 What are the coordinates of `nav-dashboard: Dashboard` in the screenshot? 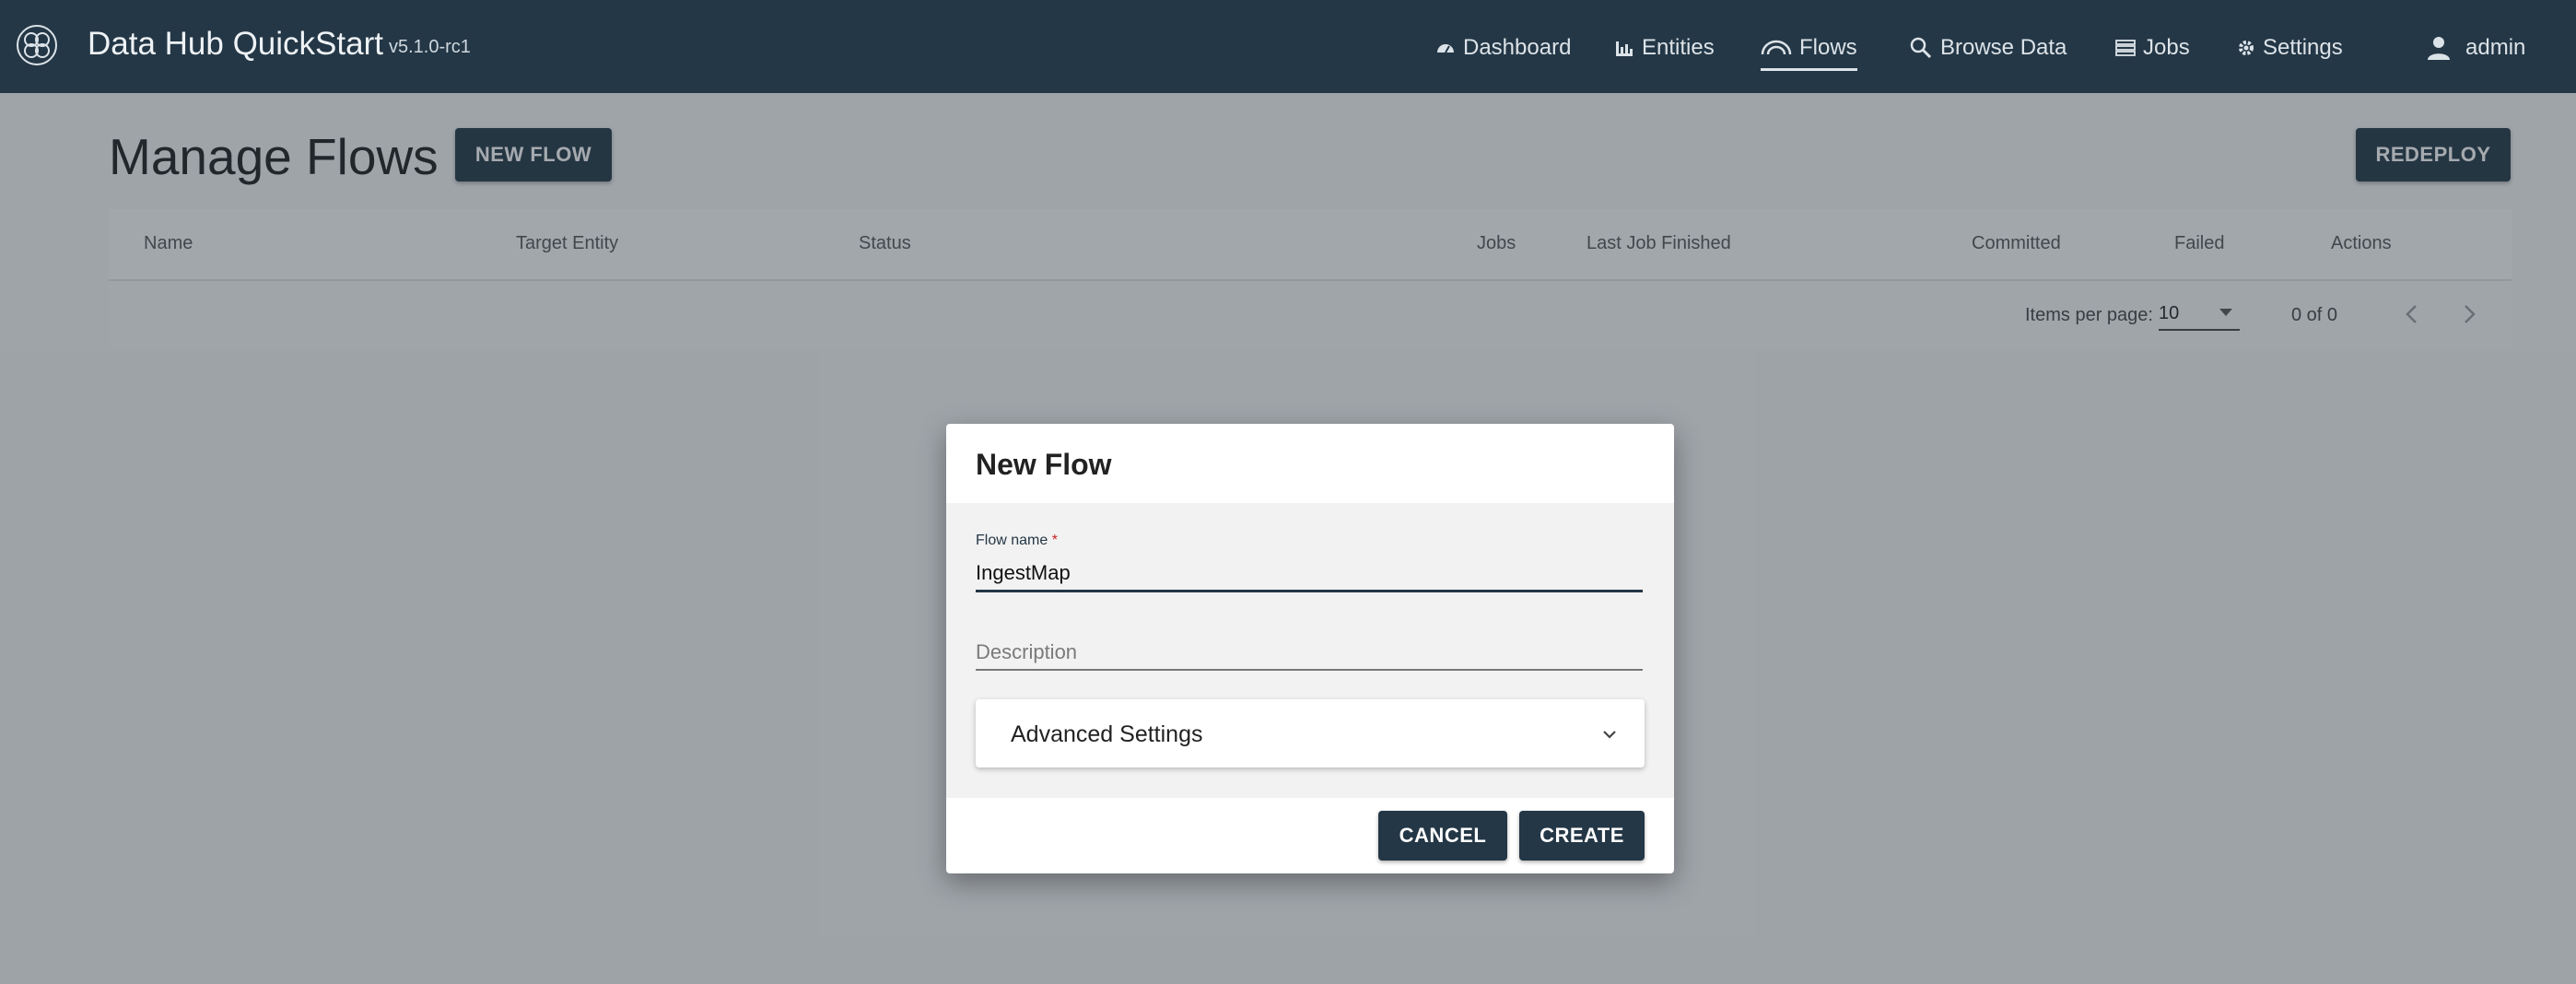 It's located at (1503, 48).